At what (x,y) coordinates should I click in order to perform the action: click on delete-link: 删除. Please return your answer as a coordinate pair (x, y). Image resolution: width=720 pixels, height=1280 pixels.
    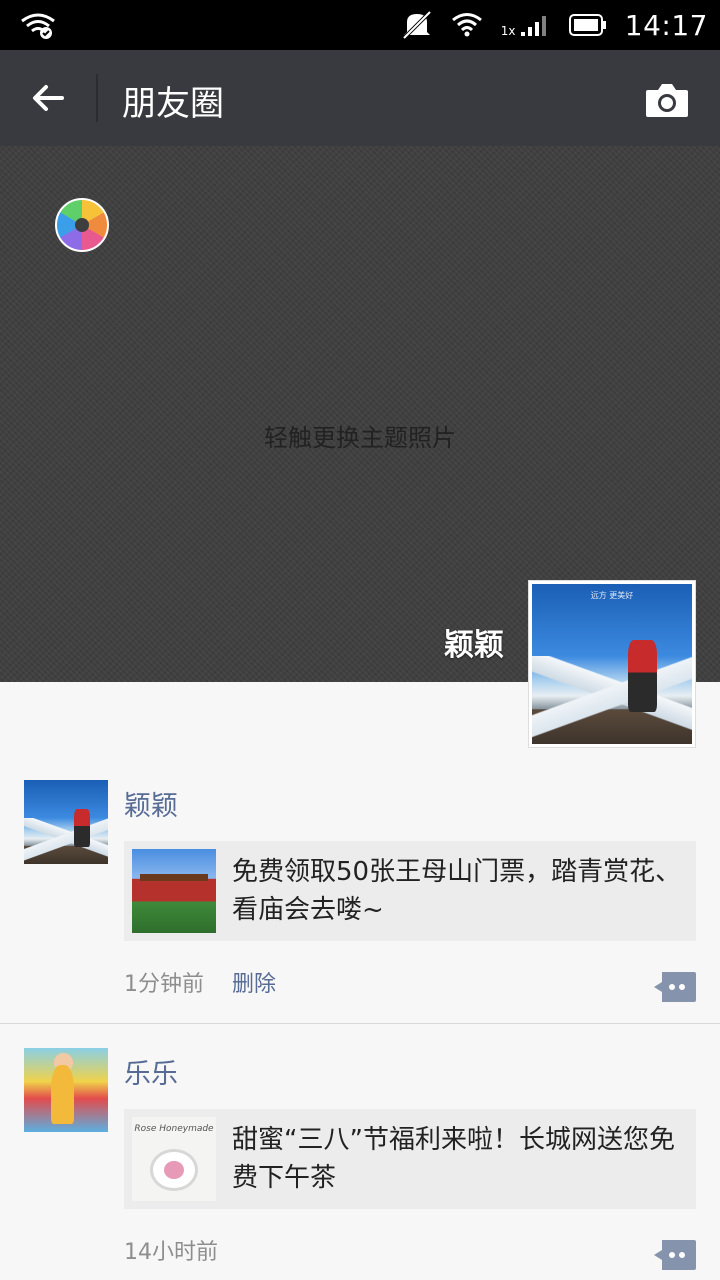
    Looking at the image, I should click on (254, 982).